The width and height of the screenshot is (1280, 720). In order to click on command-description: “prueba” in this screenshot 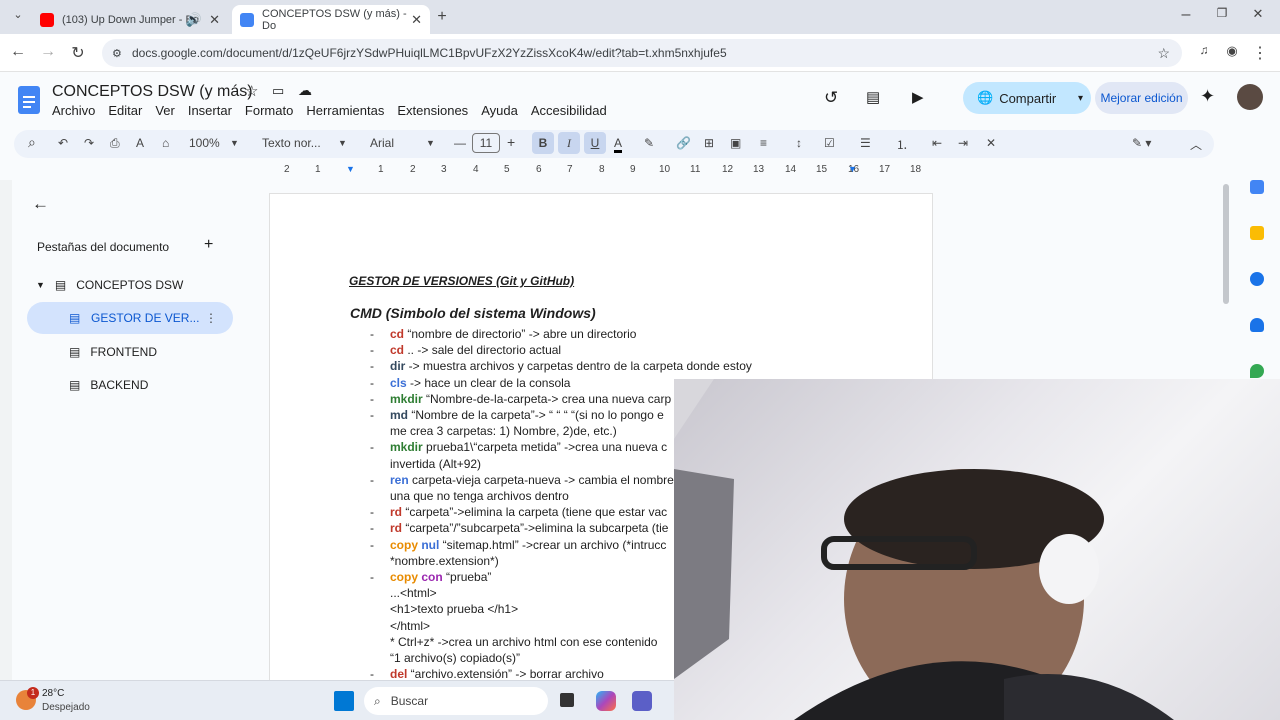, I will do `click(467, 577)`.